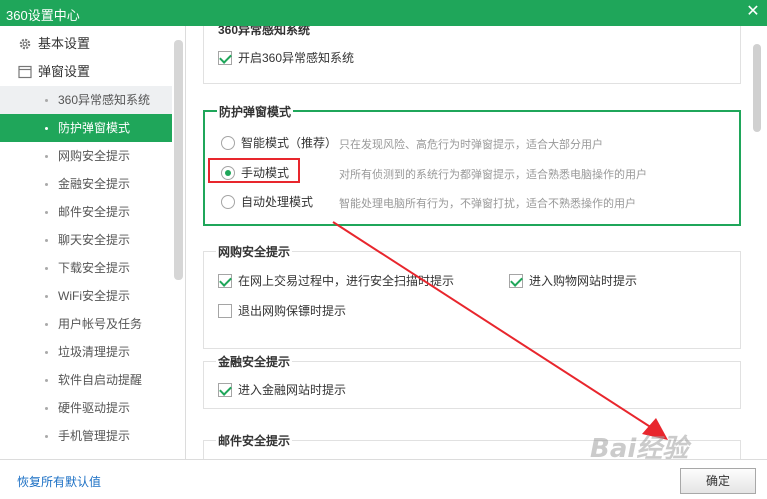  What do you see at coordinates (25, 72) in the screenshot?
I see `window-icon` at bounding box center [25, 72].